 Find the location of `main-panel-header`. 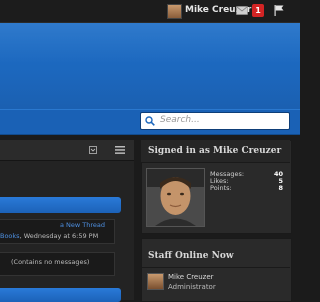

main-panel-header is located at coordinates (67, 150).